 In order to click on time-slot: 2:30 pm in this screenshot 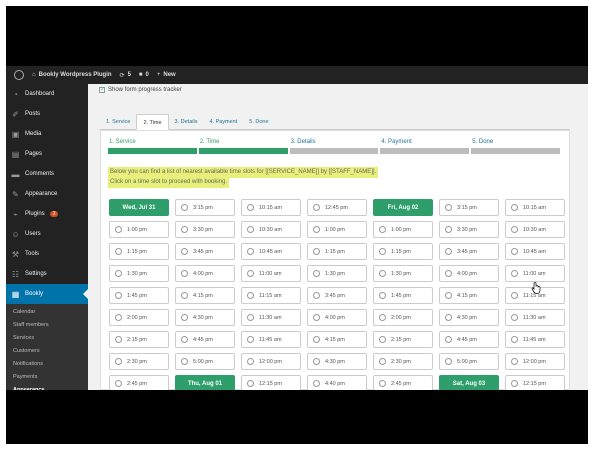, I will do `click(403, 361)`.